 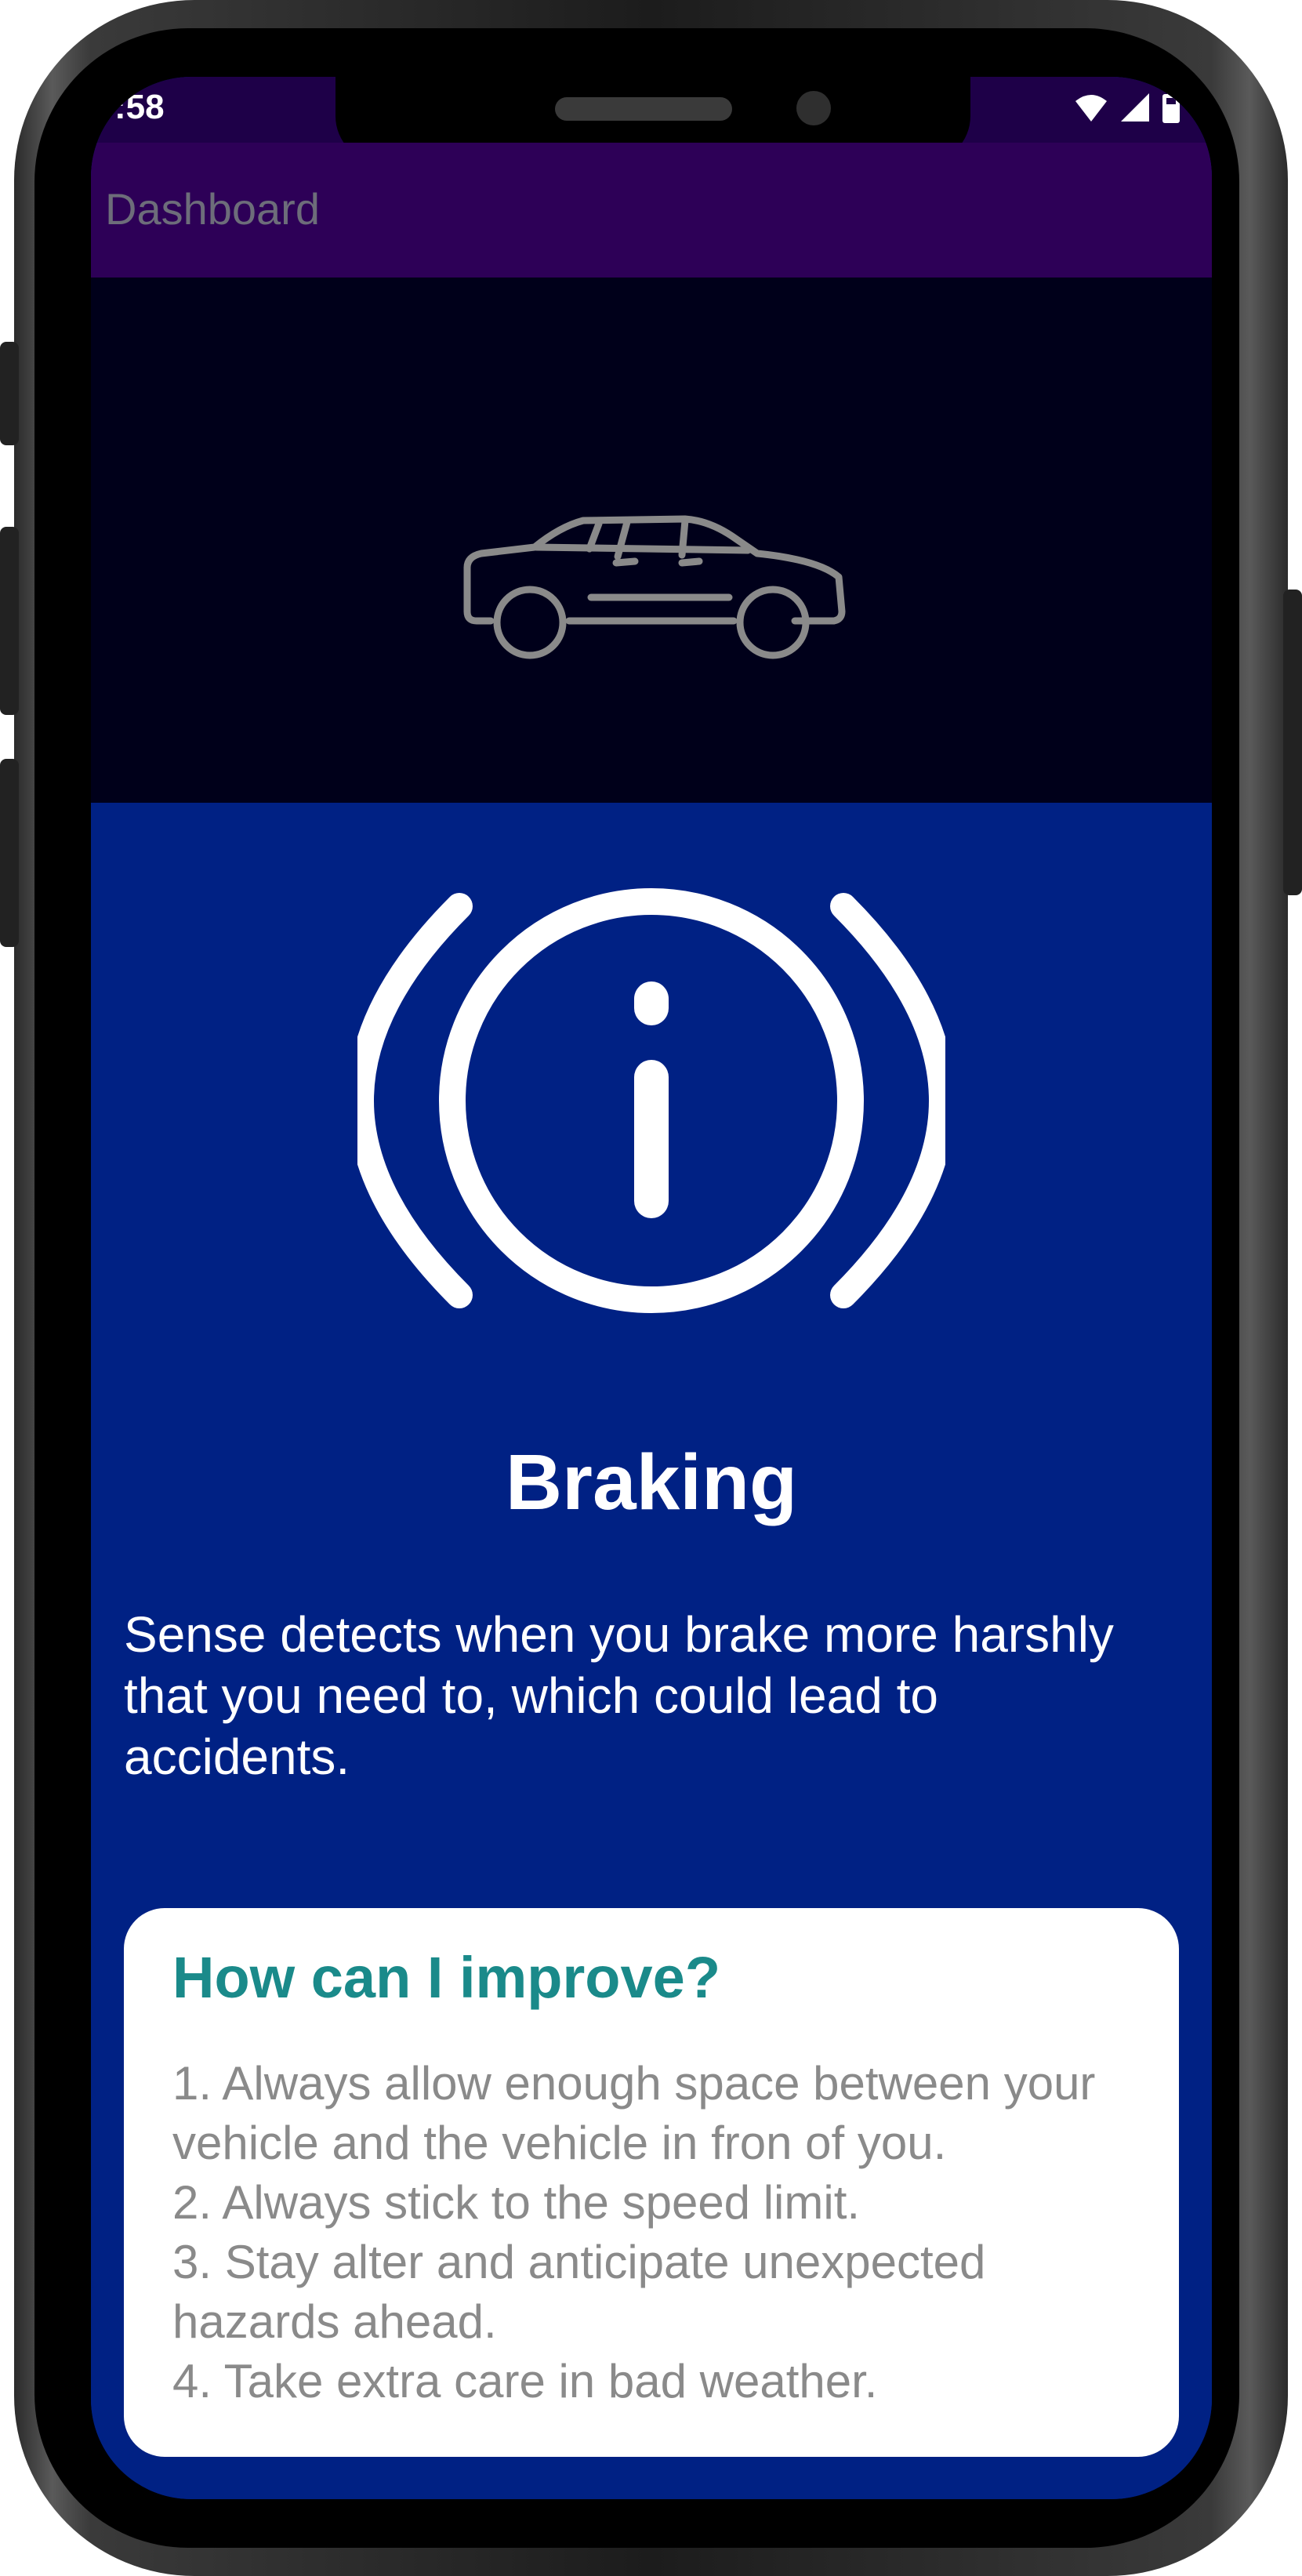 What do you see at coordinates (446, 1978) in the screenshot?
I see `tips-title: How can I improve?` at bounding box center [446, 1978].